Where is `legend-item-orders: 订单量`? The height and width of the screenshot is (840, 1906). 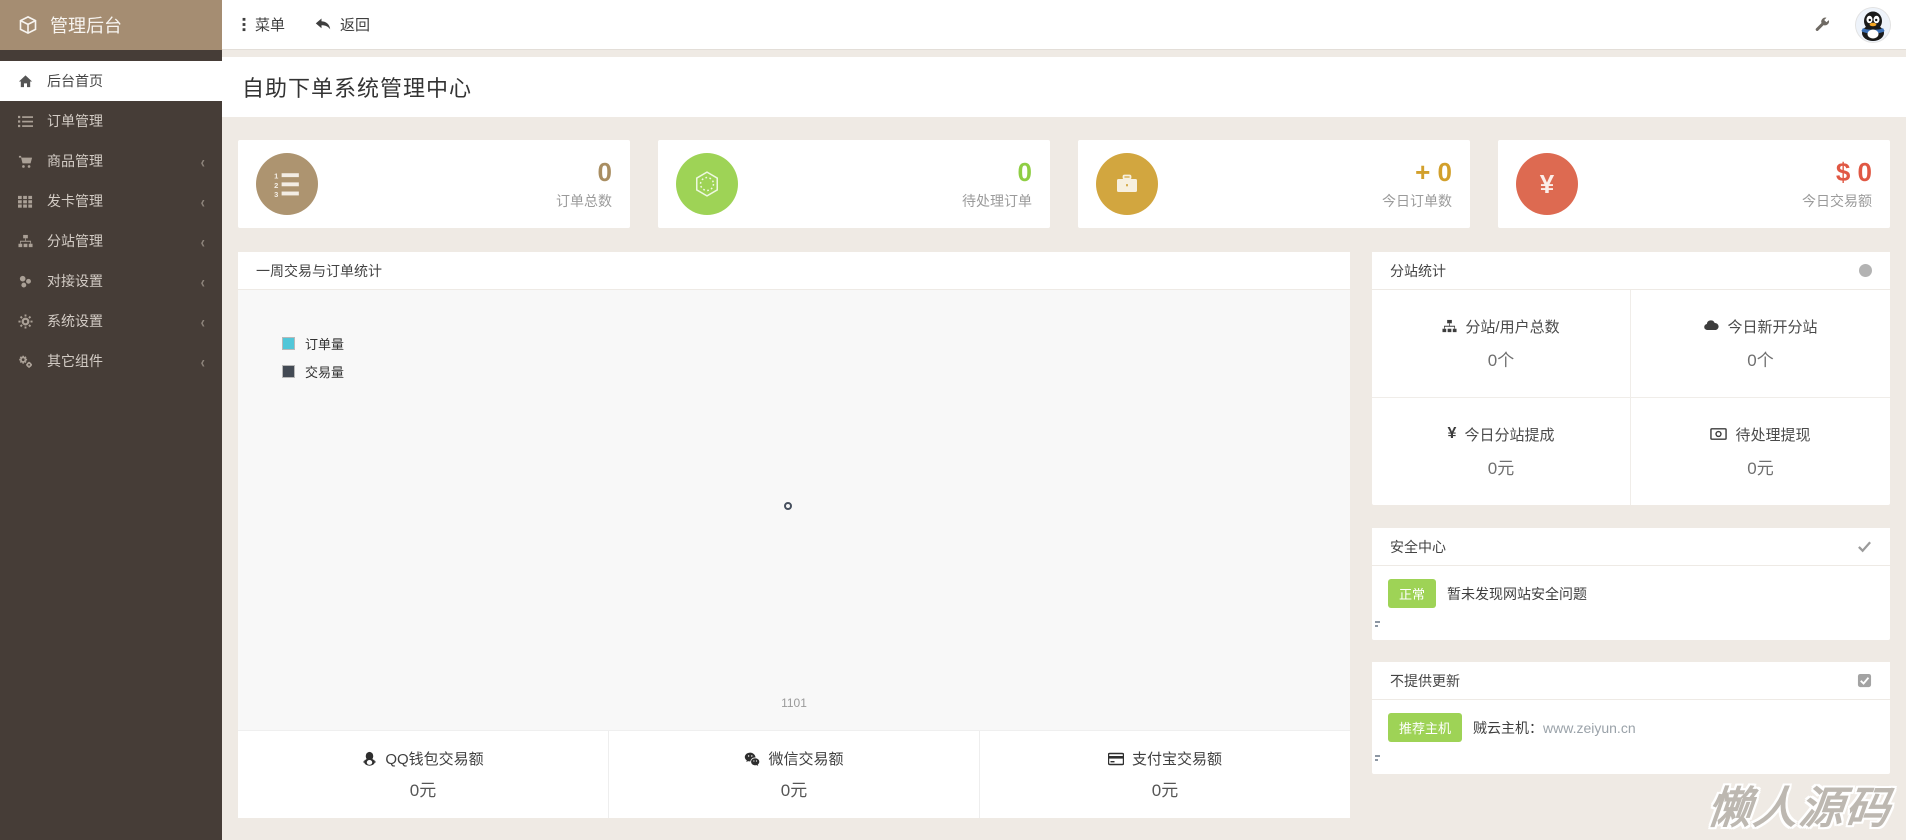 legend-item-orders: 订单量 is located at coordinates (313, 343).